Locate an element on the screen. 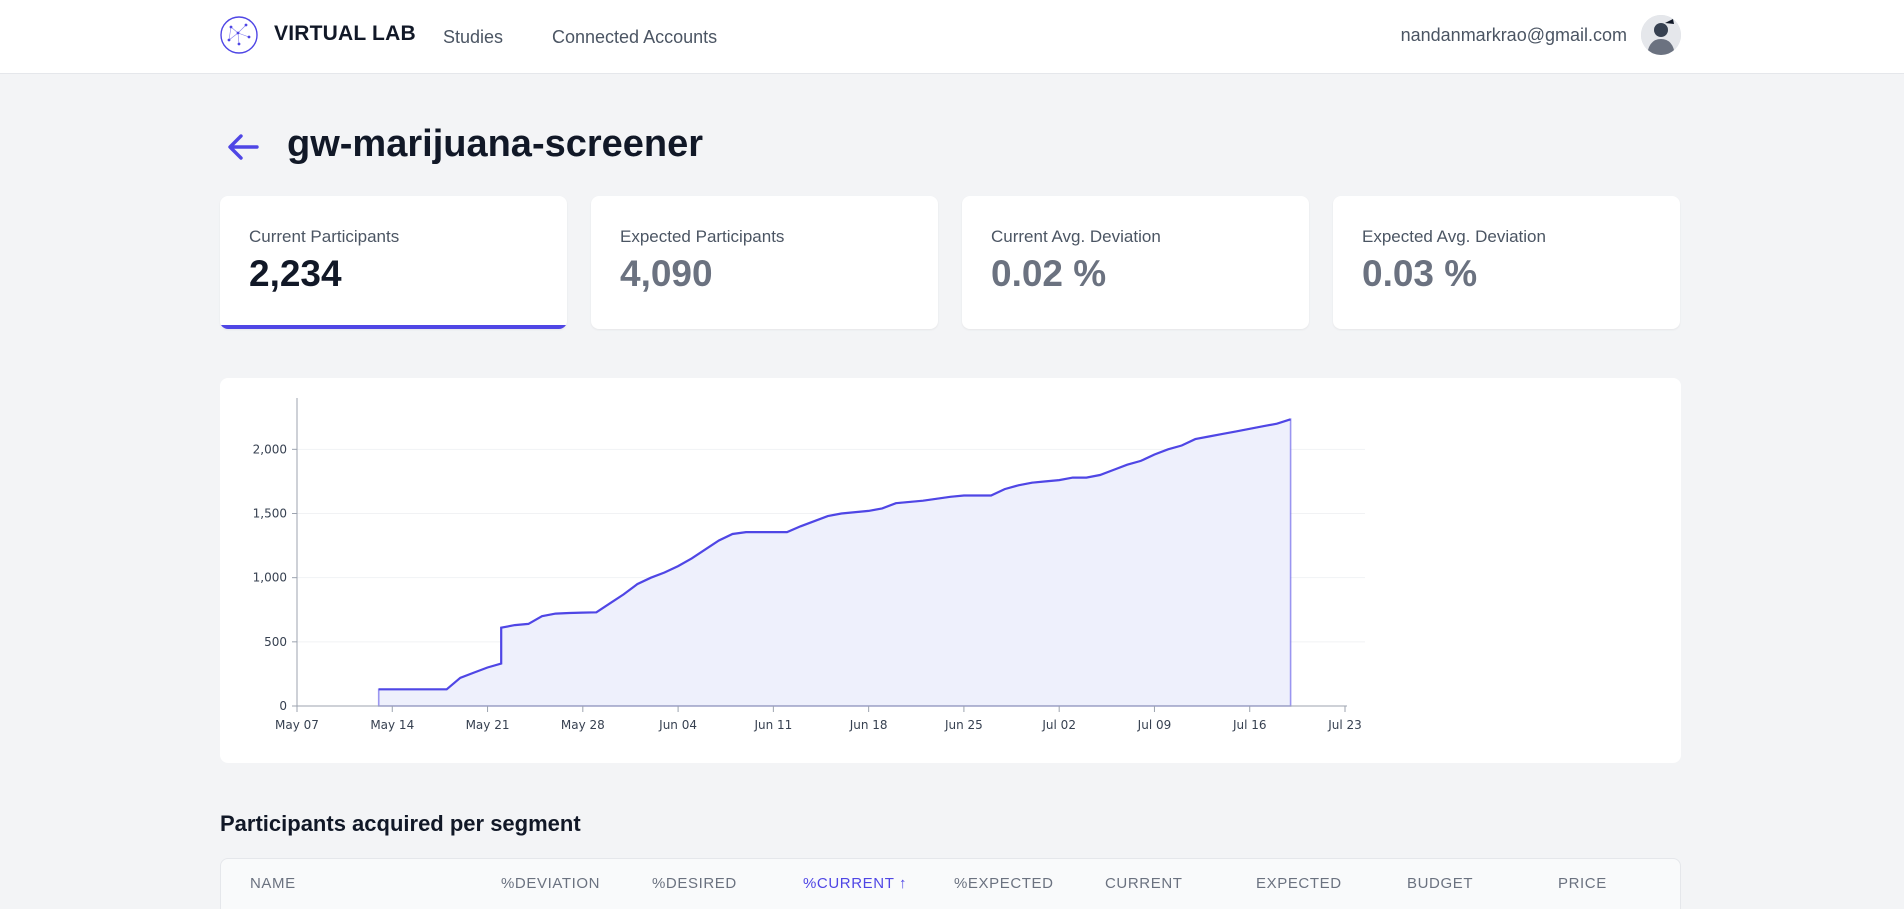 The width and height of the screenshot is (1904, 909). x-tick-label: Jul 16 is located at coordinates (1249, 725).